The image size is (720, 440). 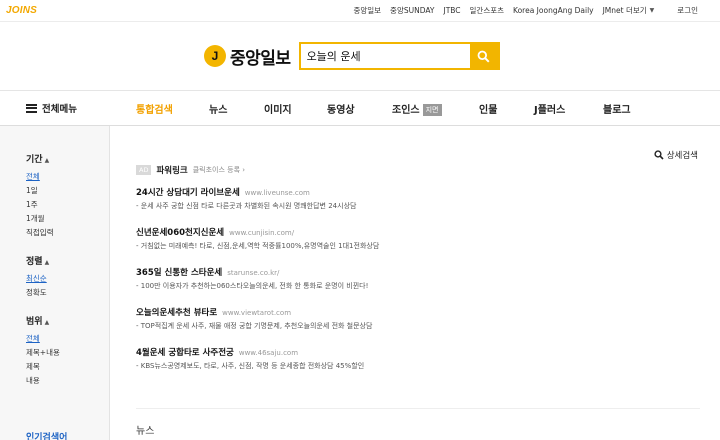 What do you see at coordinates (215, 56) in the screenshot?
I see `brand-mark-icon: J` at bounding box center [215, 56].